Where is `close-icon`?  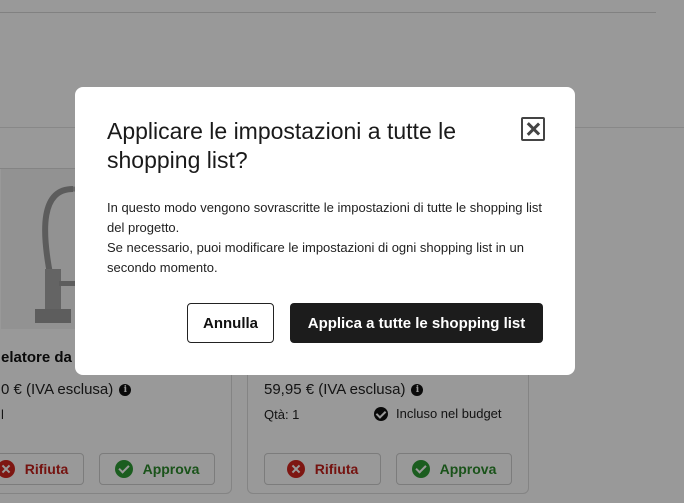 close-icon is located at coordinates (533, 129).